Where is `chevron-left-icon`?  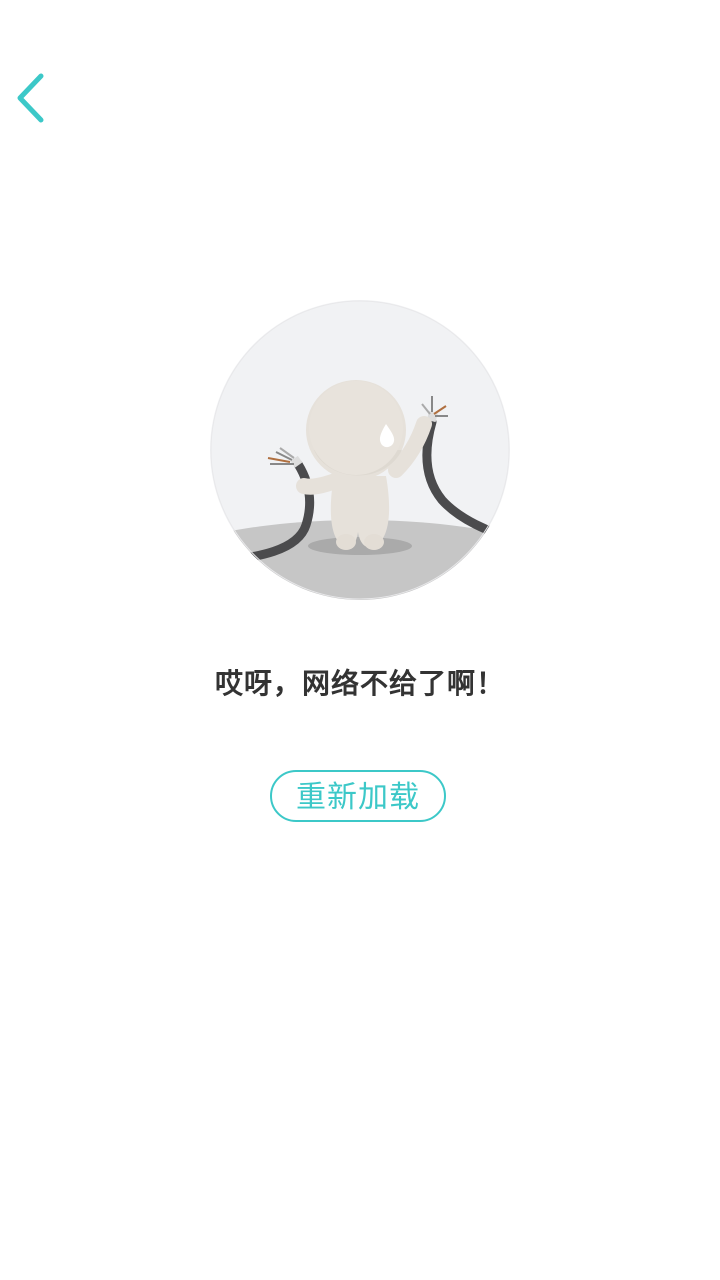 chevron-left-icon is located at coordinates (30, 98).